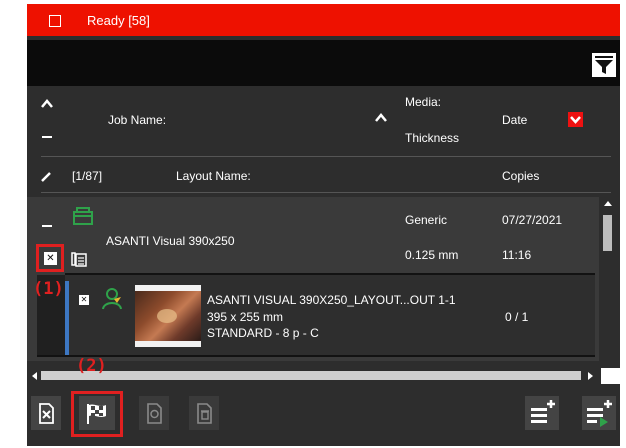 The image size is (626, 448). I want to click on delete-document-icon, so click(46, 413).